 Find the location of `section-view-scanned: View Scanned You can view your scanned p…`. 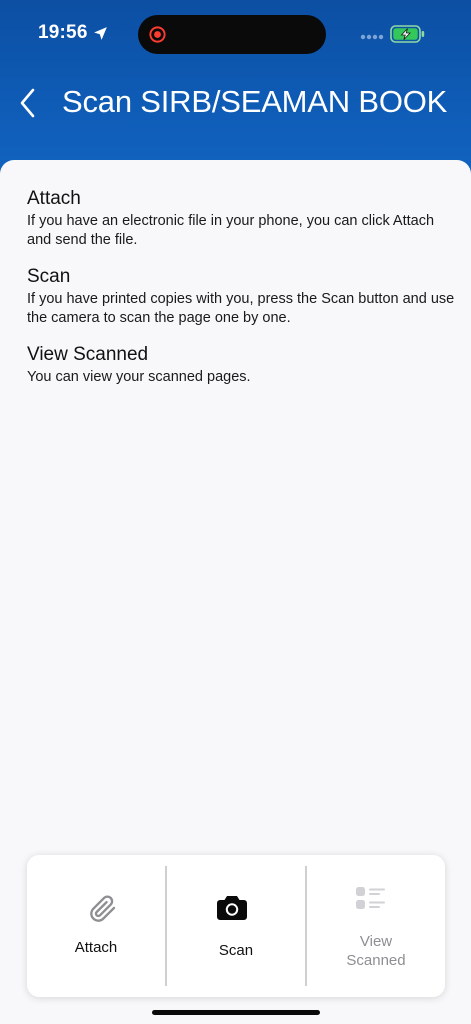

section-view-scanned: View Scanned You can view your scanned p… is located at coordinates (242, 365).